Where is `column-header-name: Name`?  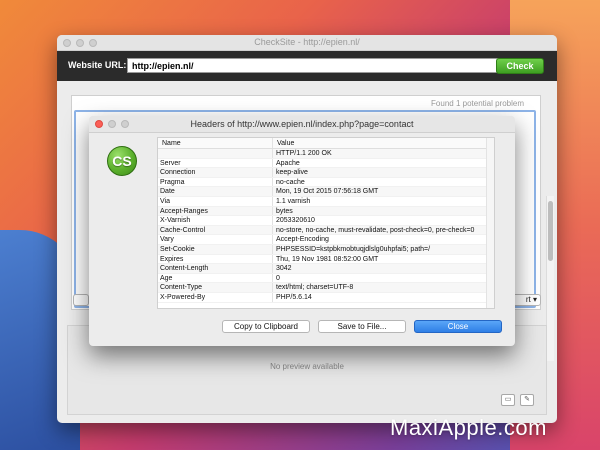
column-header-name: Name is located at coordinates (171, 143).